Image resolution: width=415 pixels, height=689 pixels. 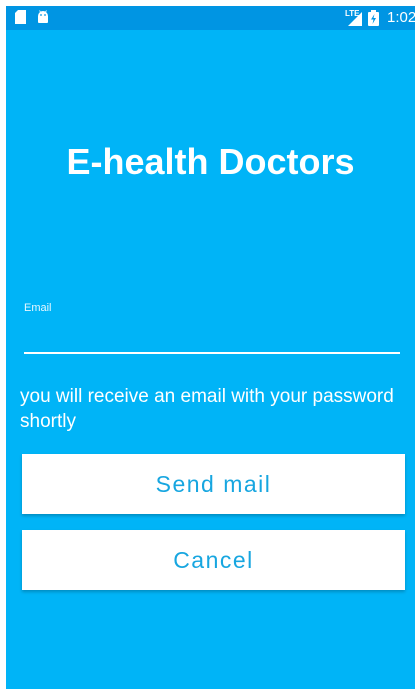 What do you see at coordinates (20, 17) in the screenshot?
I see `sd-card-icon` at bounding box center [20, 17].